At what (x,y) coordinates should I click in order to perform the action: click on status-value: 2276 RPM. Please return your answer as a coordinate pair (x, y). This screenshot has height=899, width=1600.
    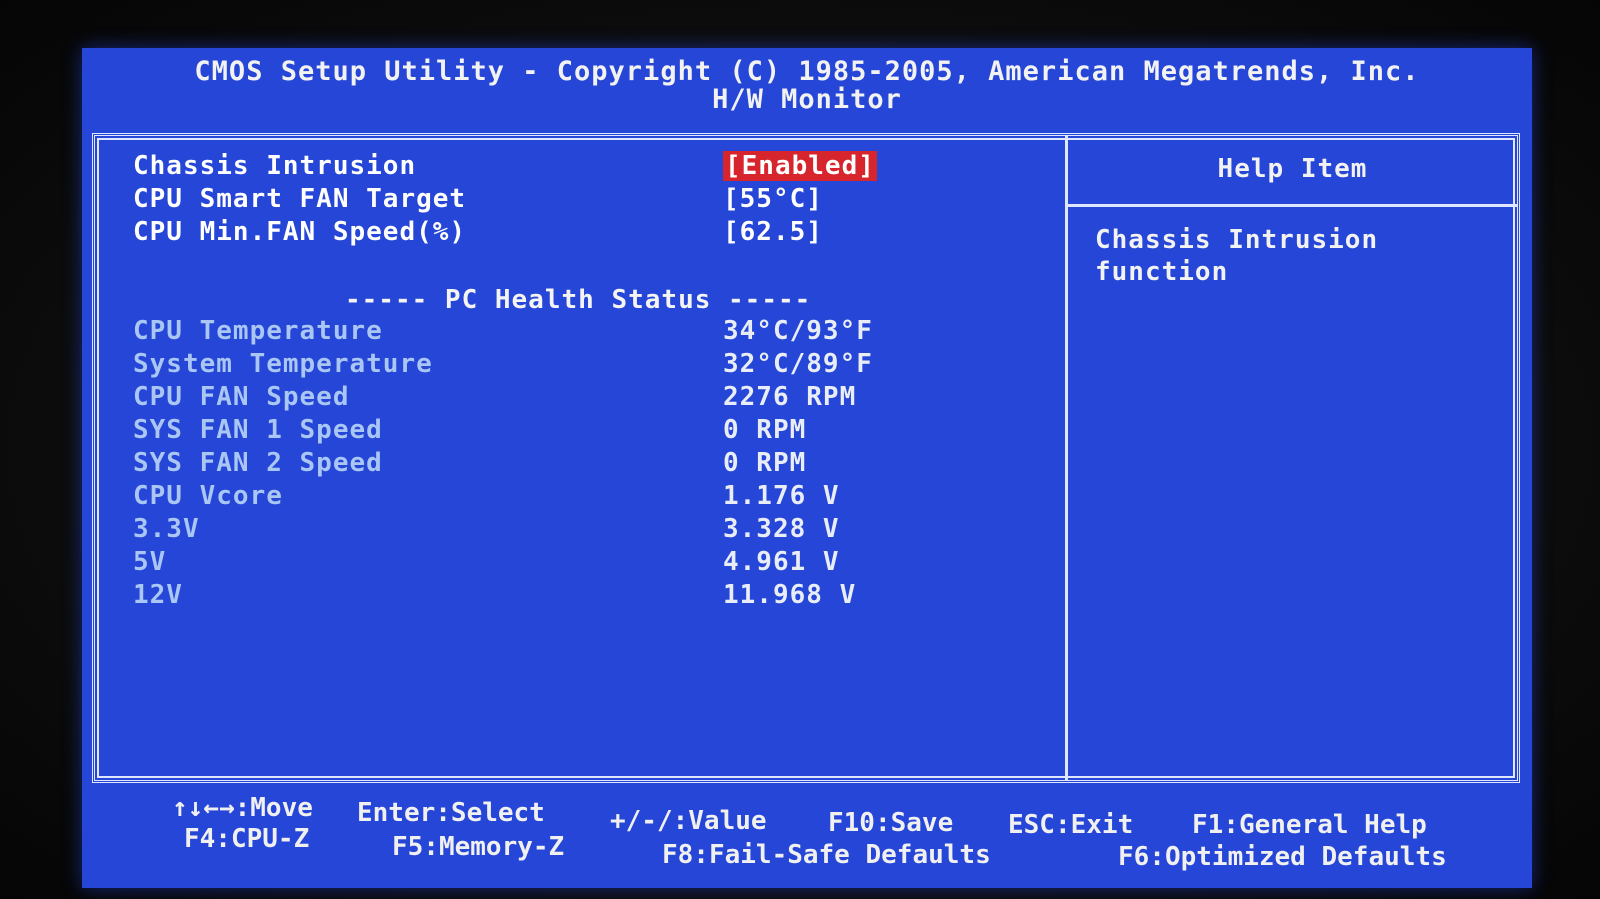
    Looking at the image, I should click on (790, 397).